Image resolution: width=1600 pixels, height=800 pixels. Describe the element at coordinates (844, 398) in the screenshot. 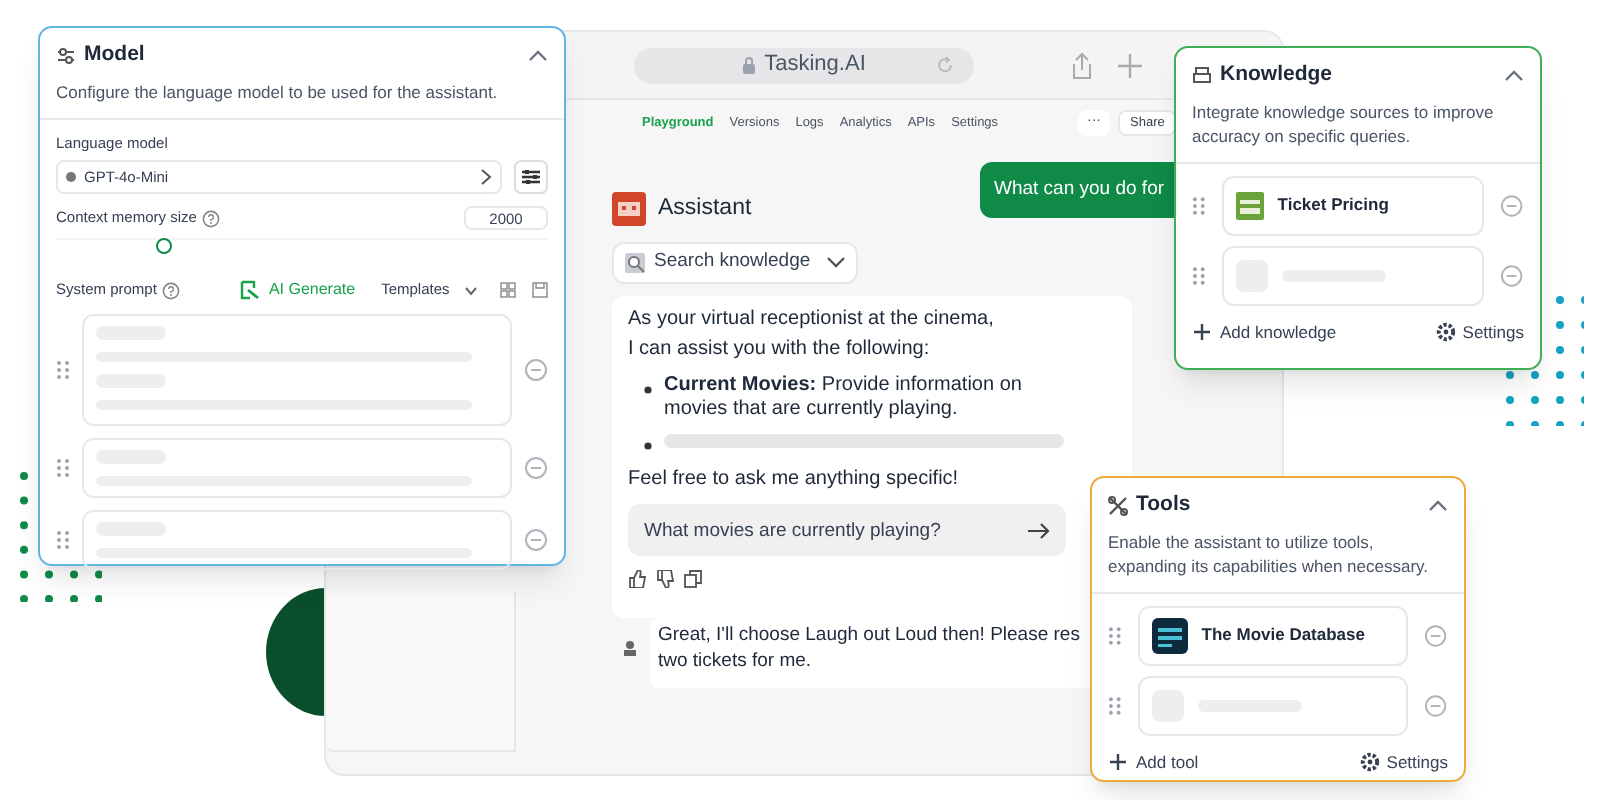

I see `bullet-text: Current Movies: Provide information on movies that are currently playing.` at that location.